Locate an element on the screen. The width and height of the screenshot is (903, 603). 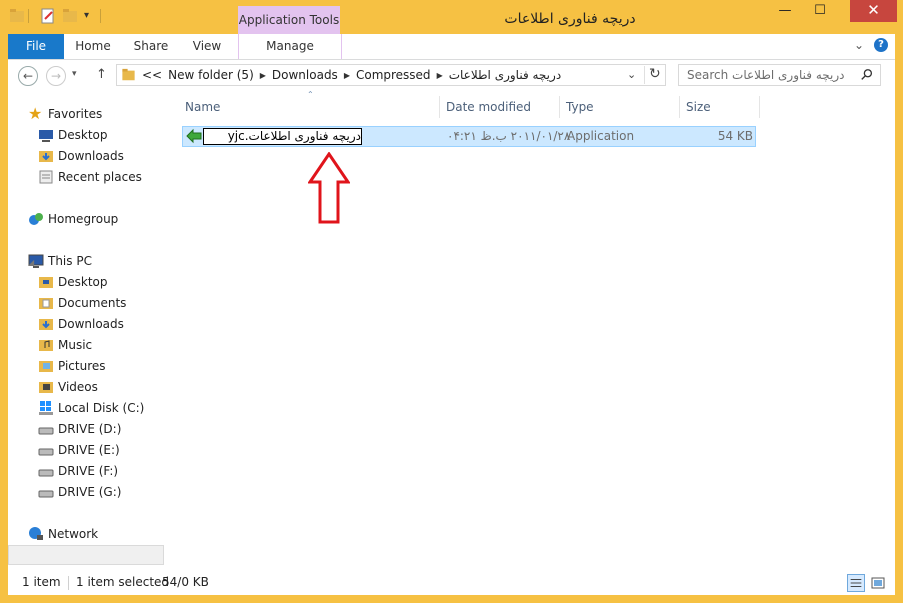
windows-drive-icon is located at coordinates (46, 408).